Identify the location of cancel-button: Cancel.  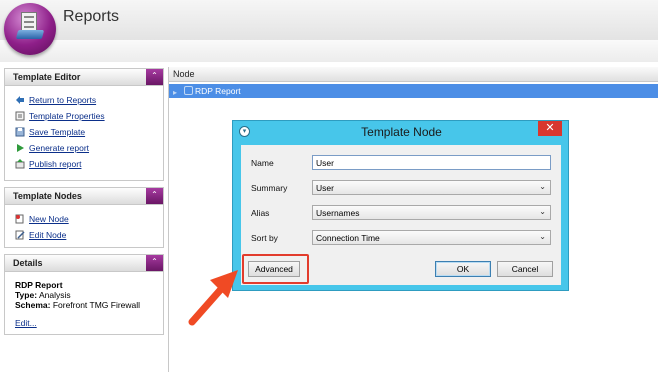
(525, 269).